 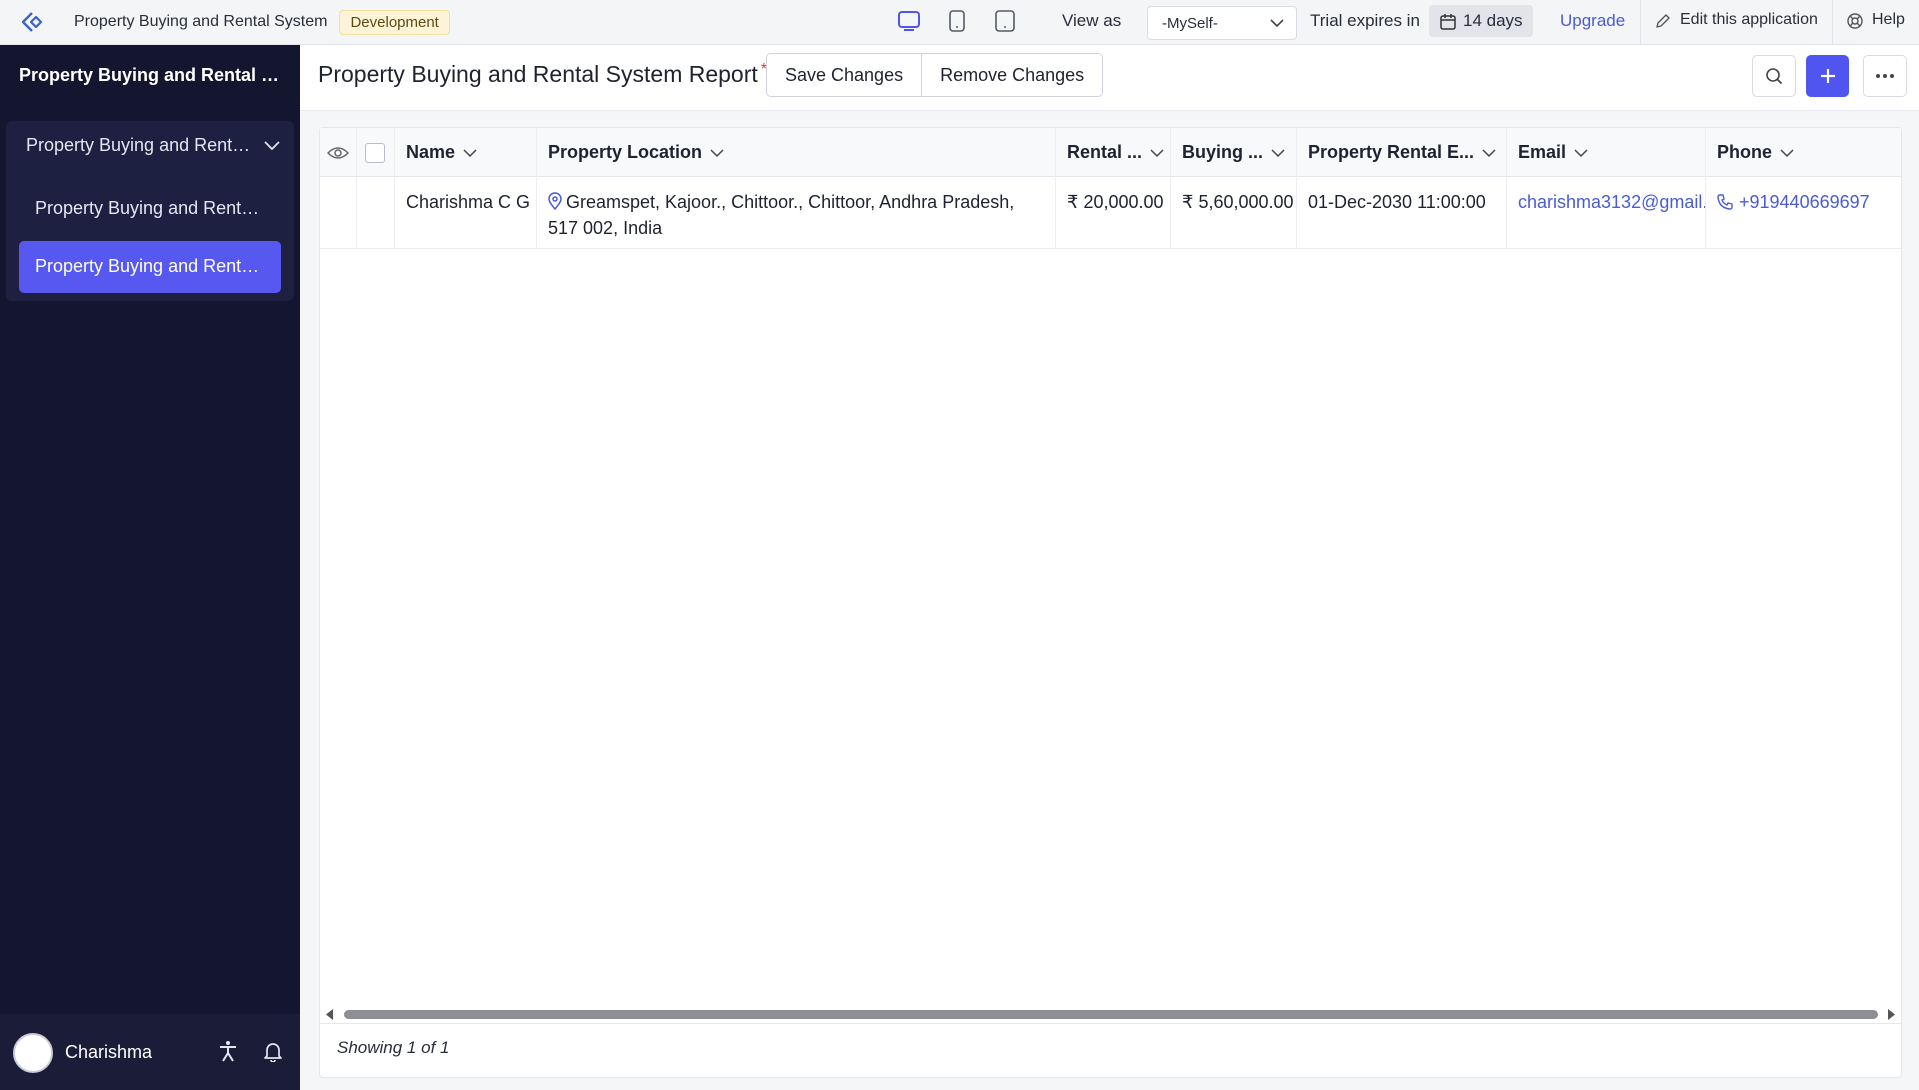 I want to click on column-label: Phone, so click(x=1745, y=152).